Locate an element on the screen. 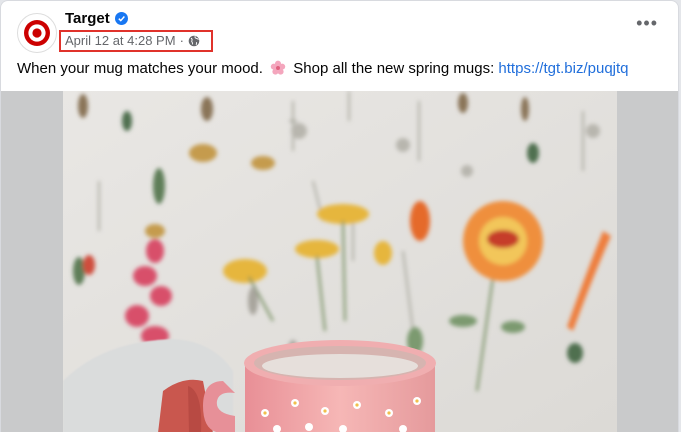 Image resolution: width=681 pixels, height=432 pixels. post-link: https://tgt.biz/puqjtq is located at coordinates (563, 68).